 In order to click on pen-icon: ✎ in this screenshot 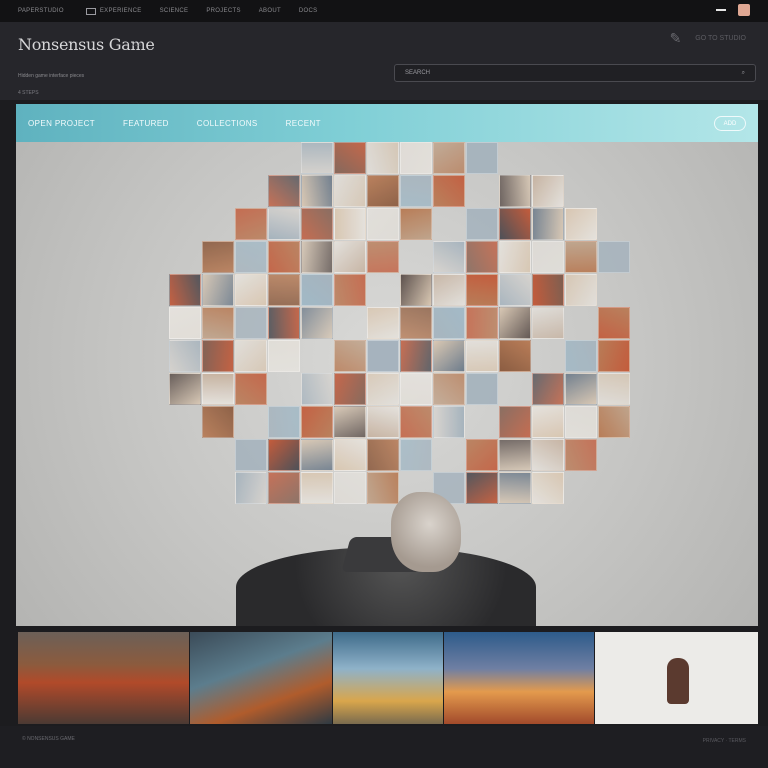, I will do `click(676, 38)`.